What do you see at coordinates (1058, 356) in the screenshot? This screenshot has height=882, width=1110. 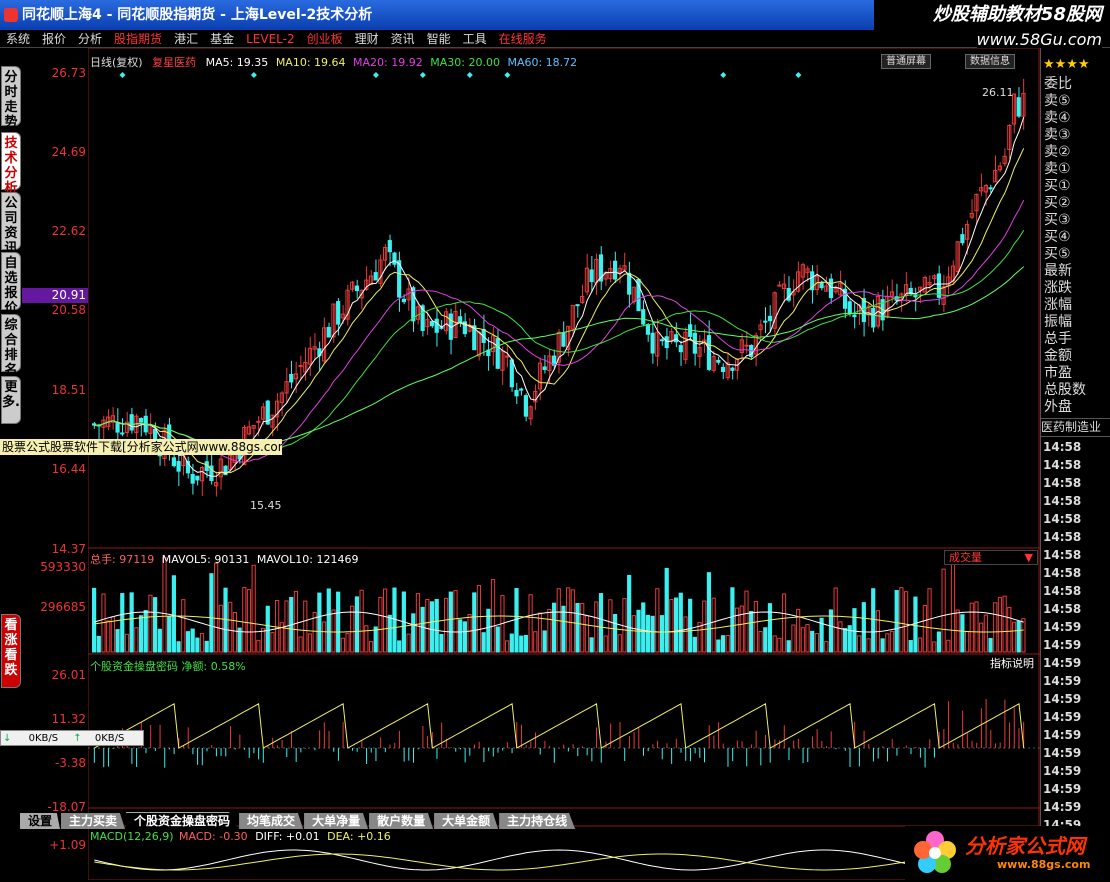 I see `quote-field: 金额` at bounding box center [1058, 356].